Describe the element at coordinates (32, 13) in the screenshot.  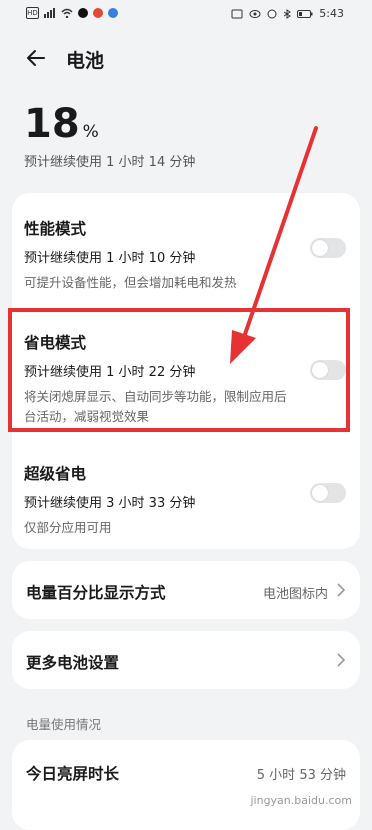
I see `hd-badge: HD` at that location.